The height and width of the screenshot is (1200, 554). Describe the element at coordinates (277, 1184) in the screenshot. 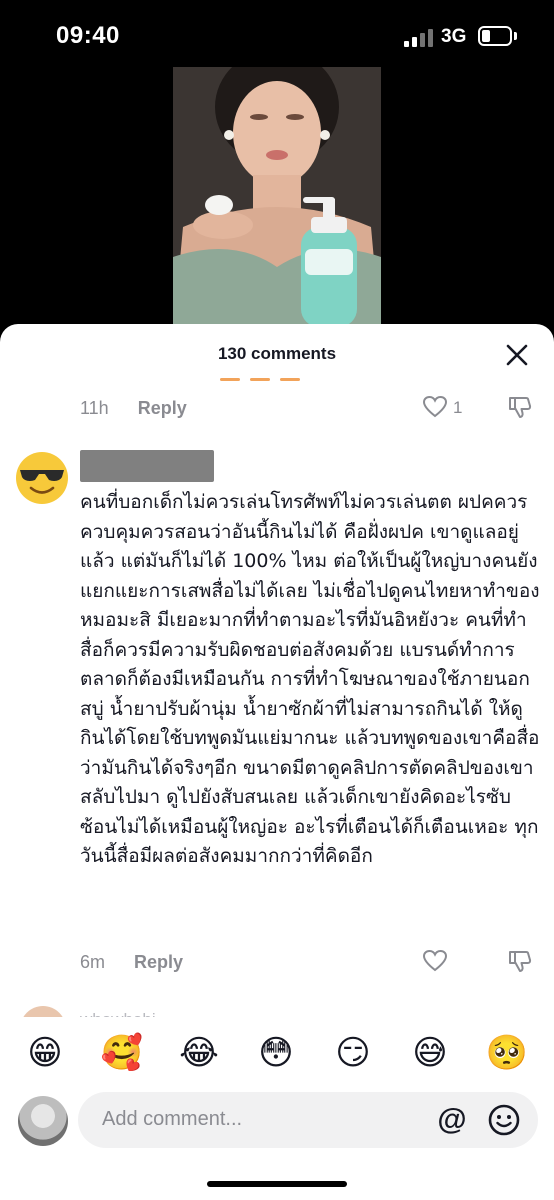

I see `home-indicator` at that location.